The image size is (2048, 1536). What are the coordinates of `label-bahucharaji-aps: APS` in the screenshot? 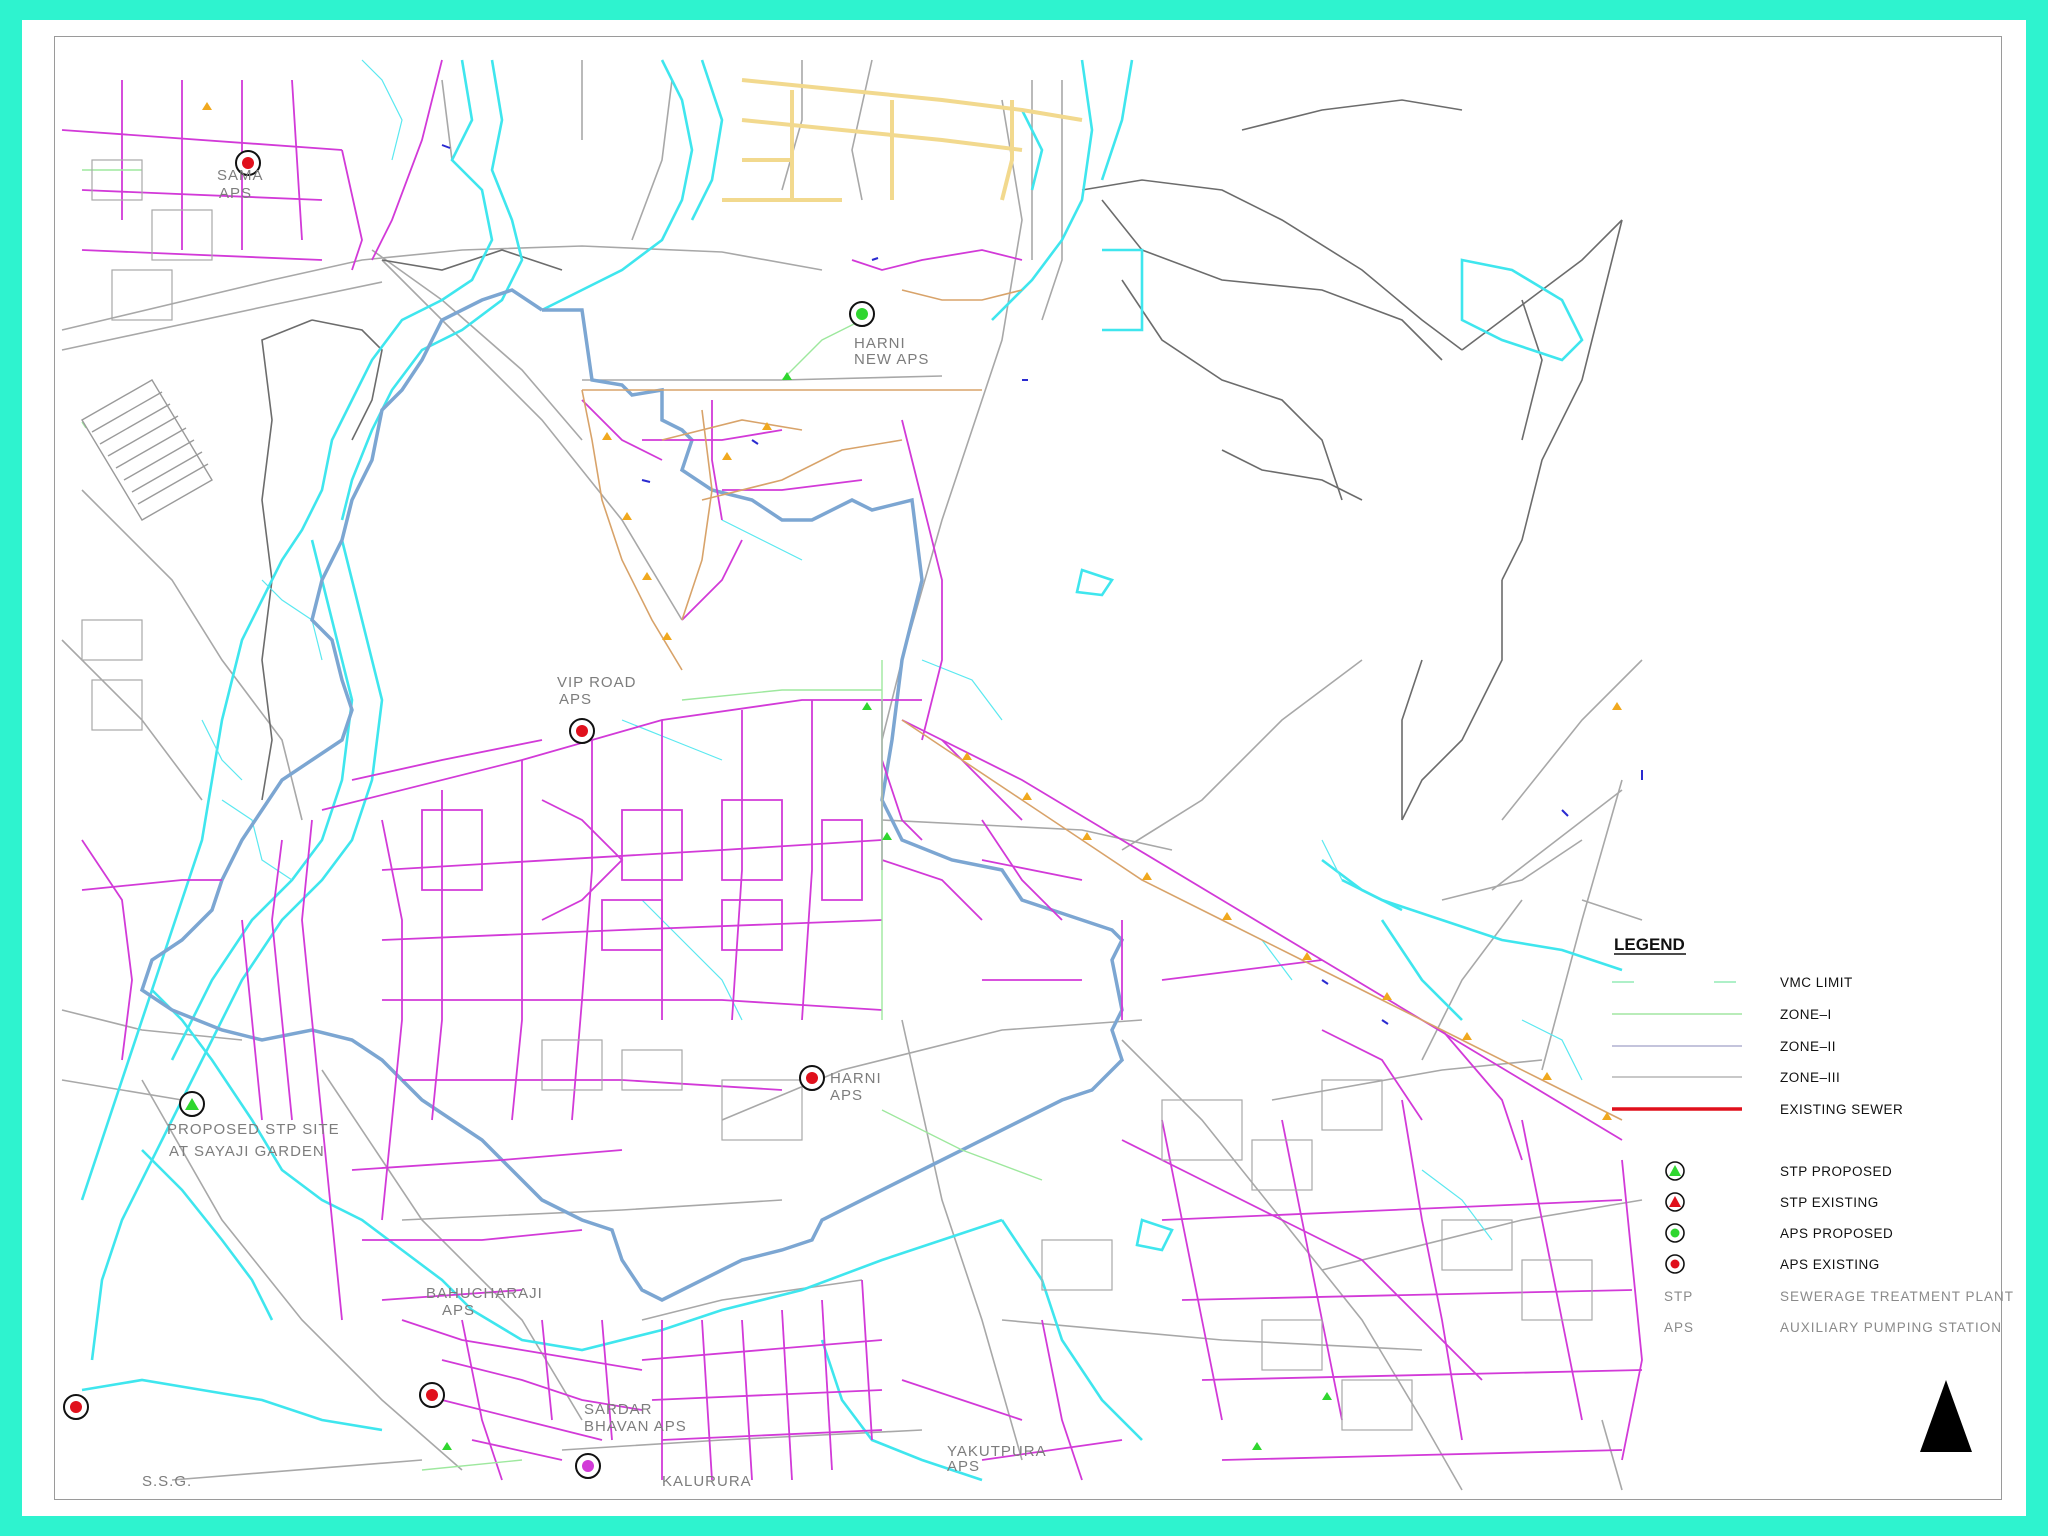 It's located at (458, 1310).